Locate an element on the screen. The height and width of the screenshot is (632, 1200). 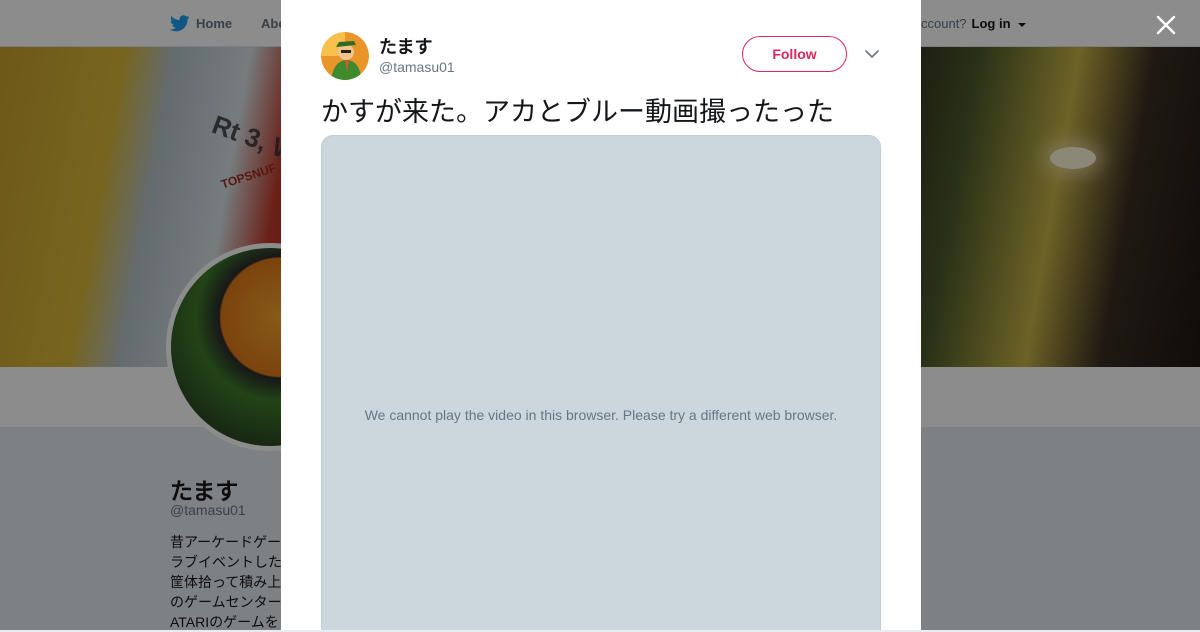
follow-button: Follow is located at coordinates (794, 54).